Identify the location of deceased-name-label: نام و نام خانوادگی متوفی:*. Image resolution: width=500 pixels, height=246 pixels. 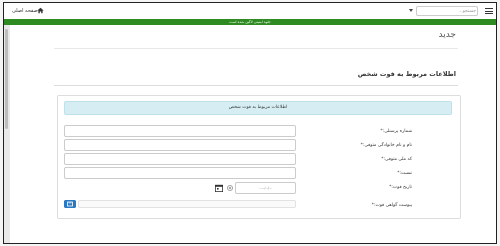
(386, 145).